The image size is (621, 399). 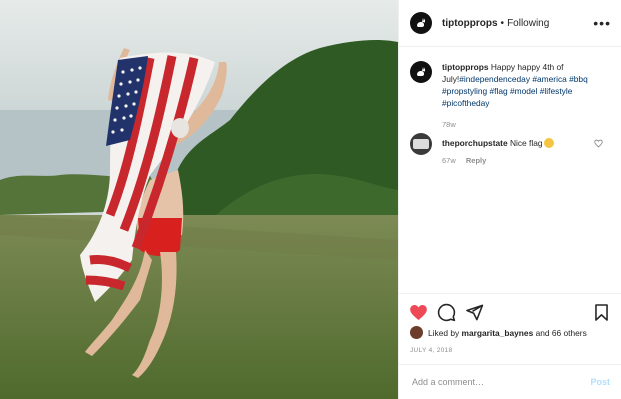 I want to click on comment-username: theporchupstate, so click(x=475, y=143).